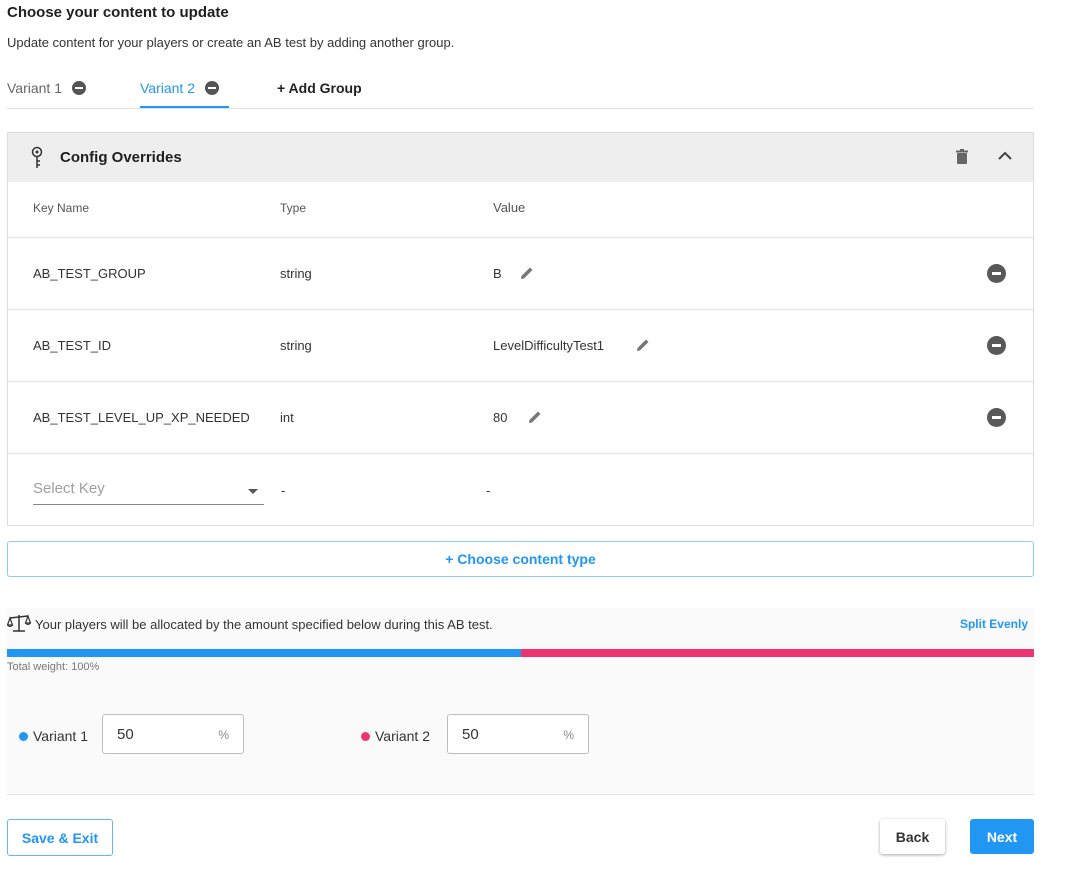  Describe the element at coordinates (253, 491) in the screenshot. I see `caret-down-icon` at that location.